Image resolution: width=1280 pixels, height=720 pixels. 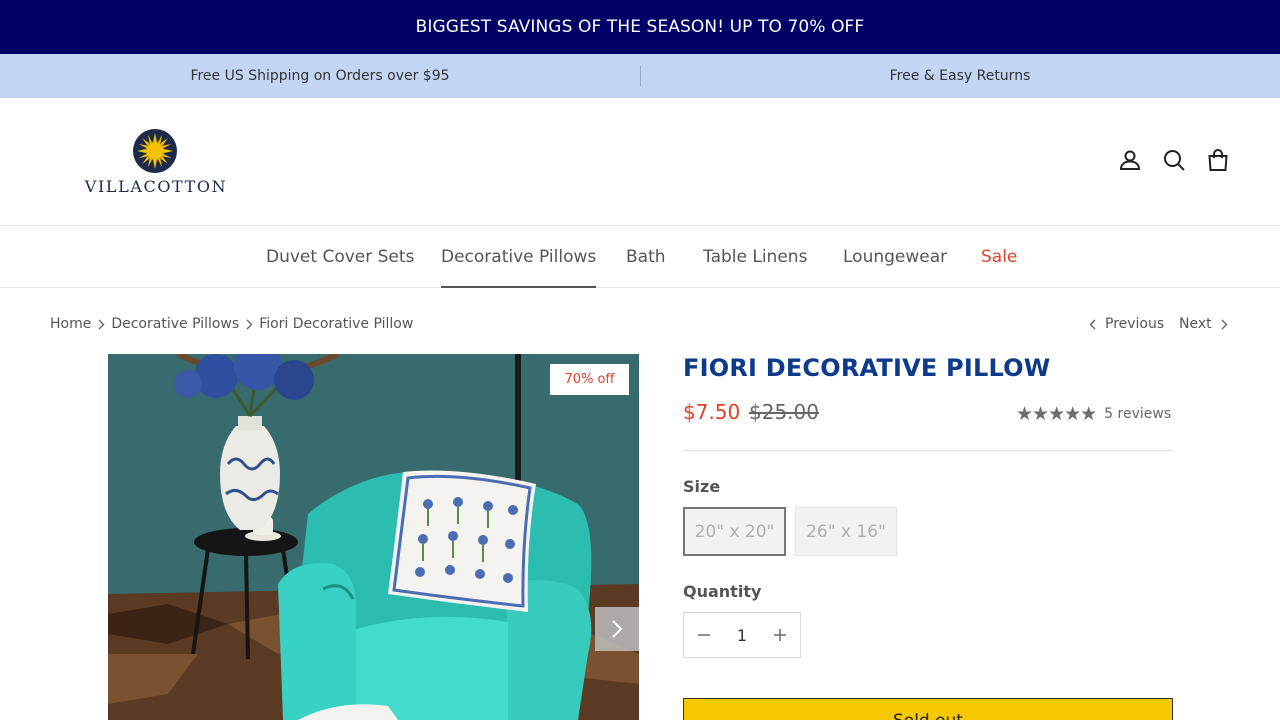 What do you see at coordinates (175, 324) in the screenshot?
I see `breadcrumb-decorative-pillows: Decorative Pillows` at bounding box center [175, 324].